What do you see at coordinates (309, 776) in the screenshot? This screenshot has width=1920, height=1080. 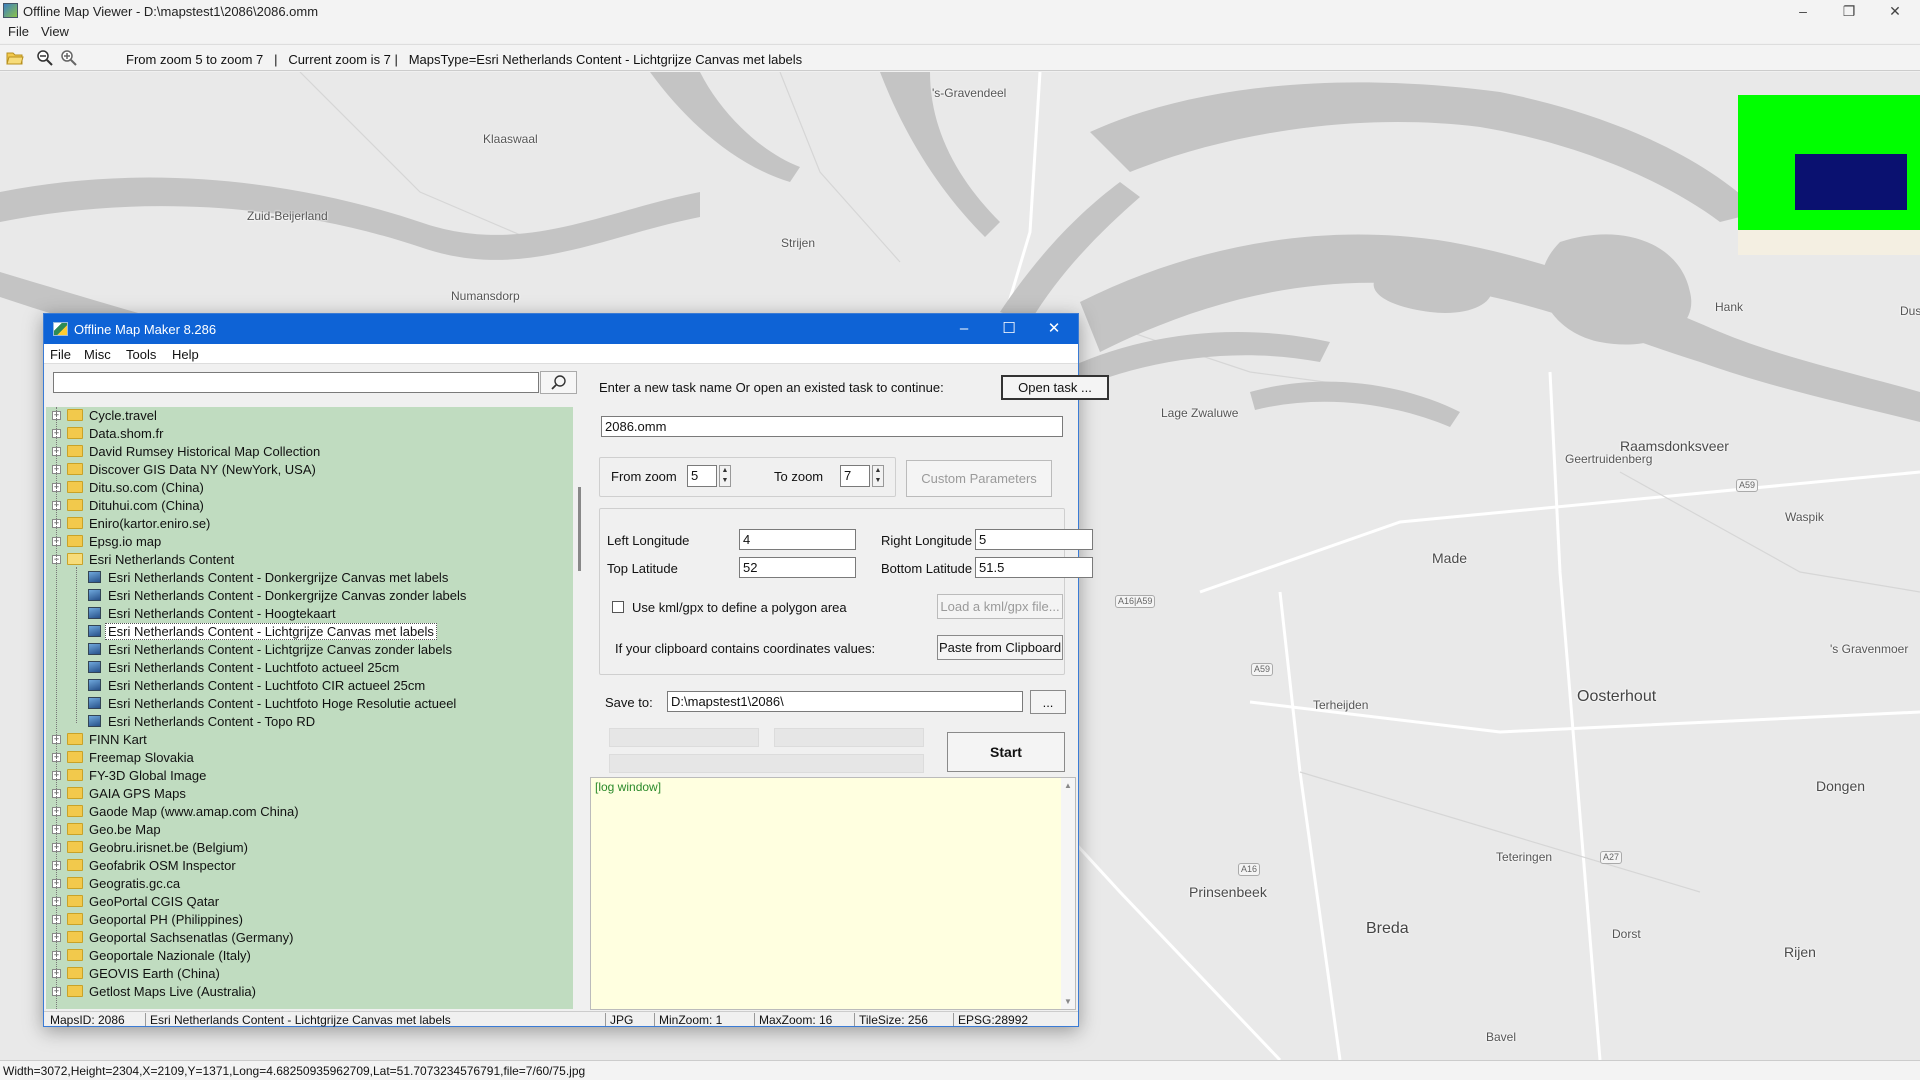 I see `tree-folder-item: + FY-3D Global Image` at bounding box center [309, 776].